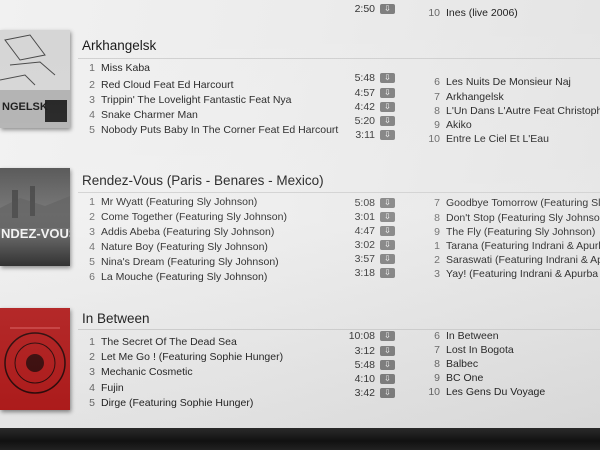 The width and height of the screenshot is (600, 450). Describe the element at coordinates (190, 262) in the screenshot. I see `track-title: Nina's Dream (Featuring Sly Johnson)` at that location.